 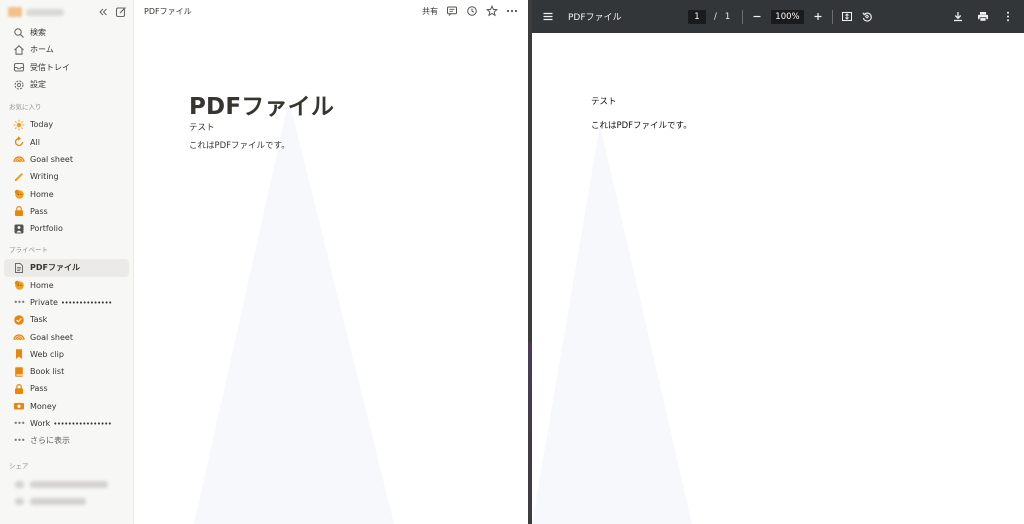 I want to click on breadcrumb: PDFファイル, so click(x=168, y=11).